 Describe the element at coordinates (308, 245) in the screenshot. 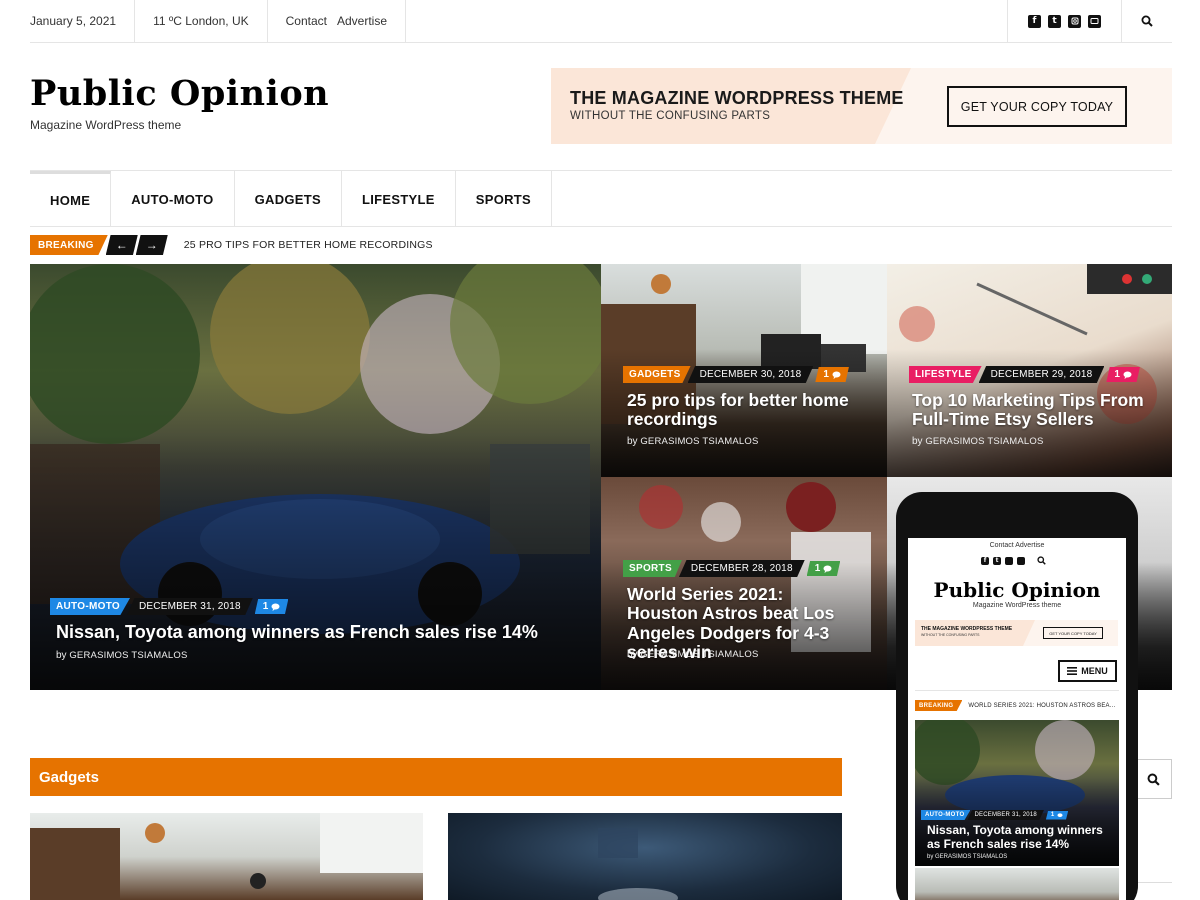

I see `breaking-headline: 25 PRO TIPS FOR BETTER HOME RECORDINGS` at that location.